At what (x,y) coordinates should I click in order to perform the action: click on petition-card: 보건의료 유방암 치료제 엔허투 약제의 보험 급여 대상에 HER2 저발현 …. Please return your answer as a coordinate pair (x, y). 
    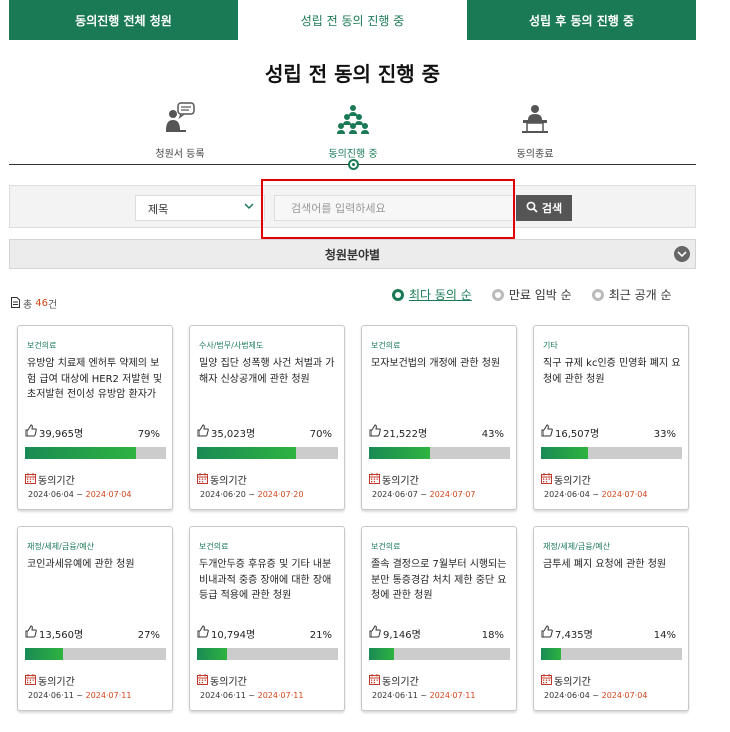
    Looking at the image, I should click on (95, 417).